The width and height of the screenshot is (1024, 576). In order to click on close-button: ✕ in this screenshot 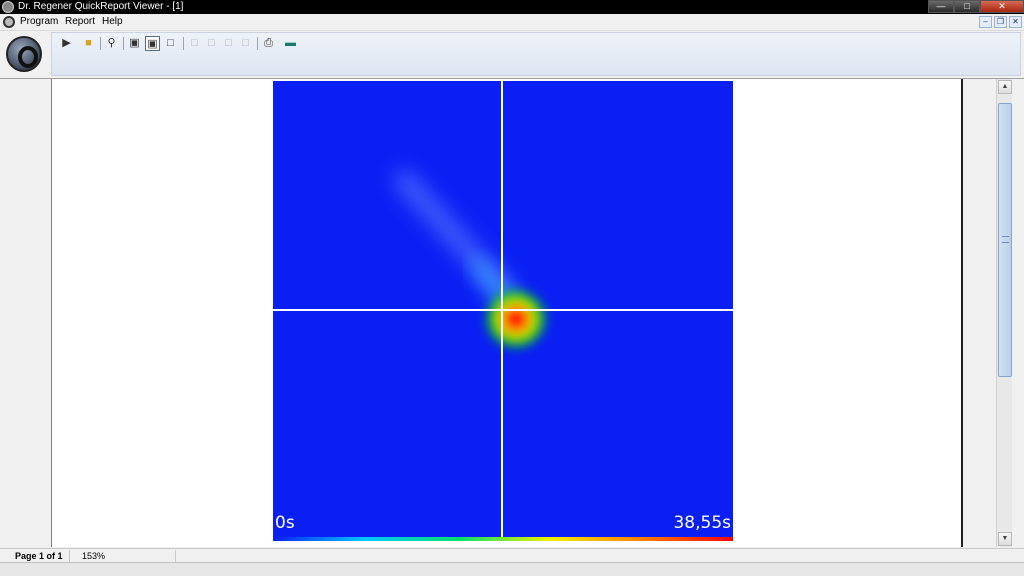, I will do `click(1002, 6)`.